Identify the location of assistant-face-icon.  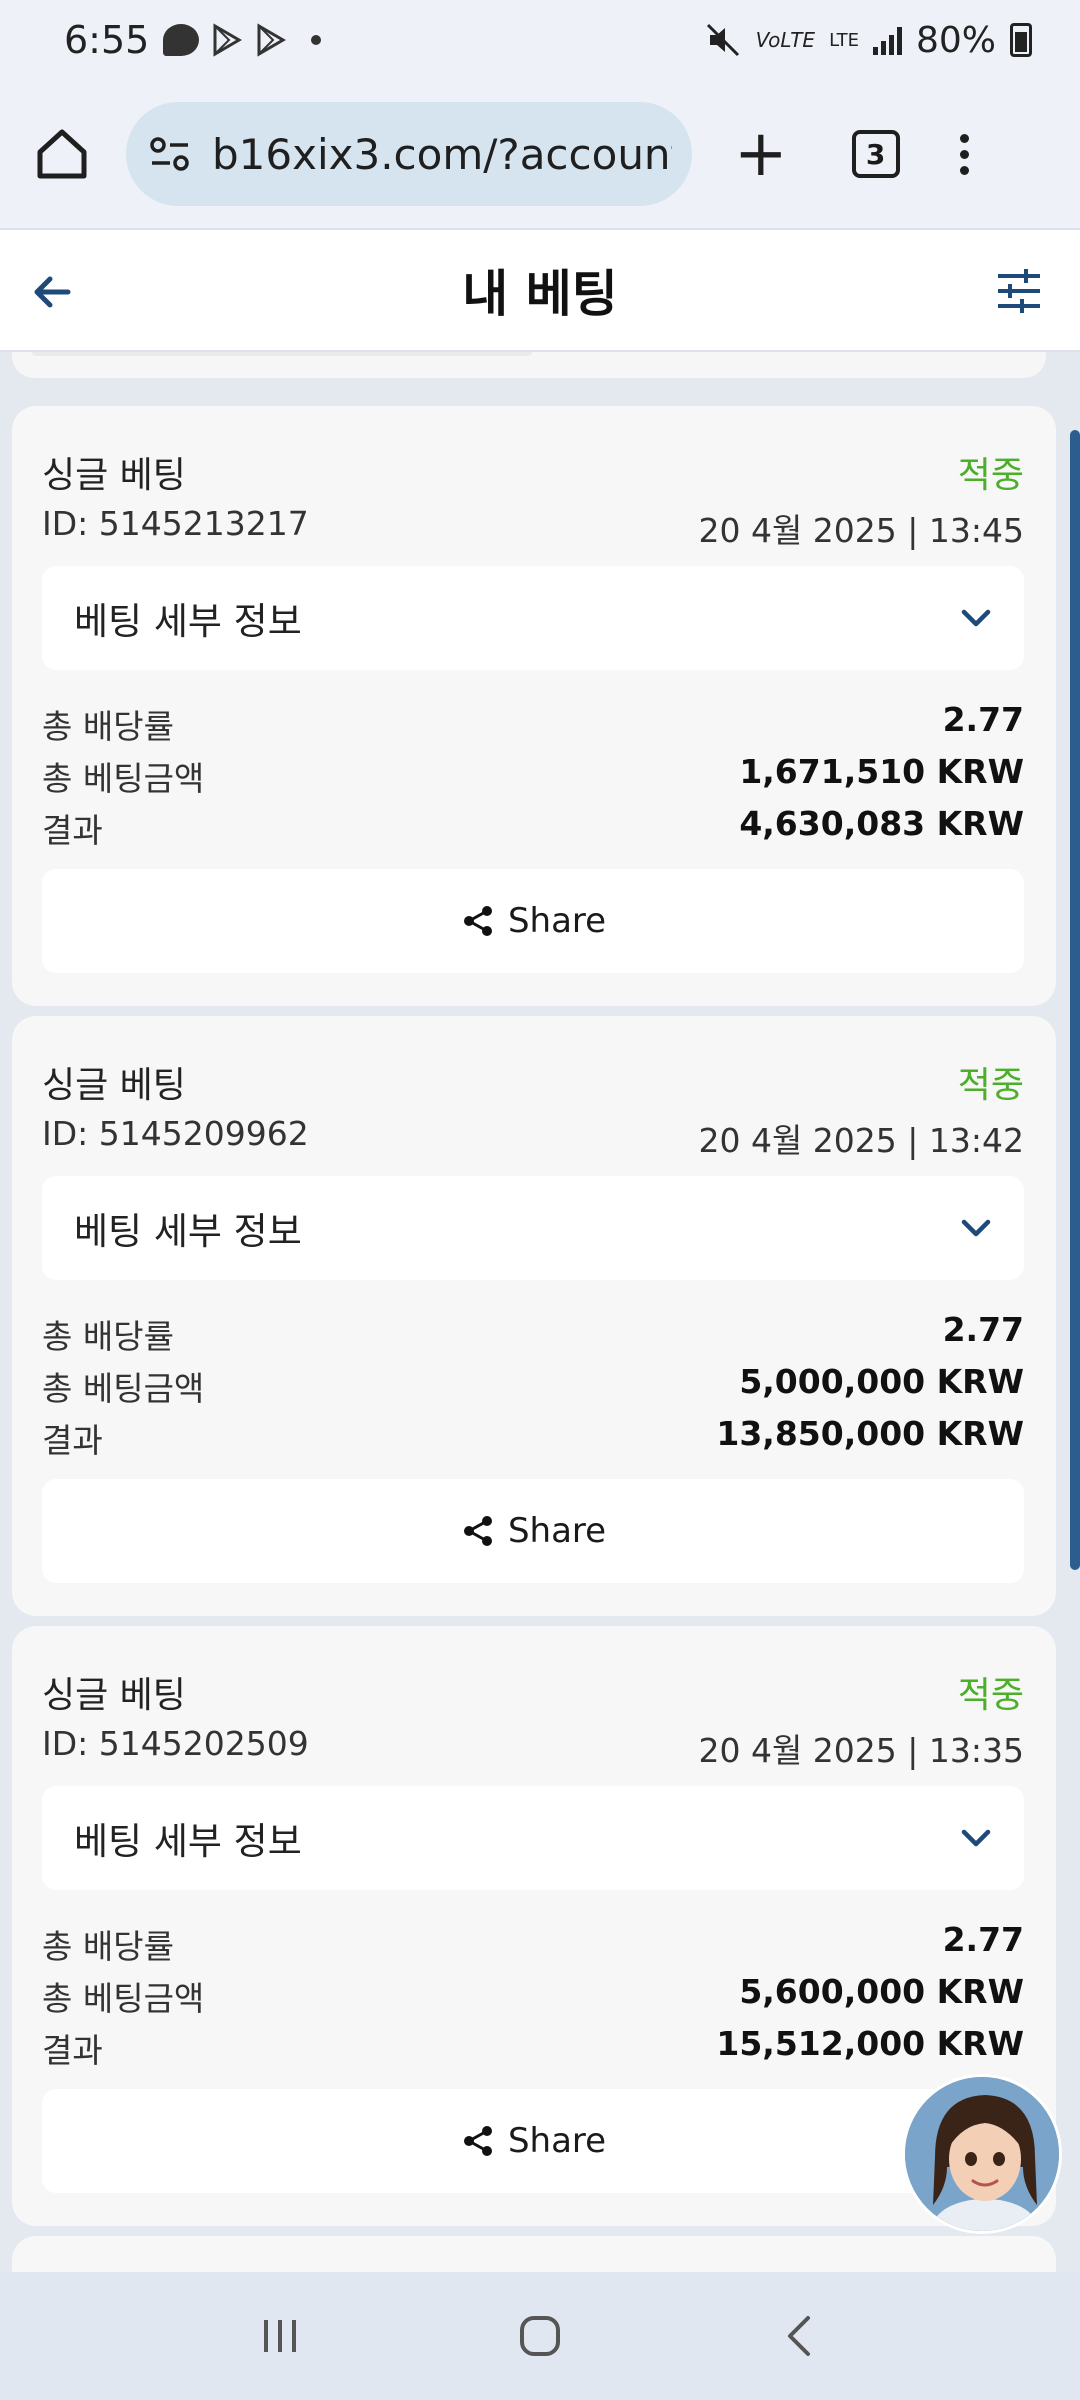
(982, 2154).